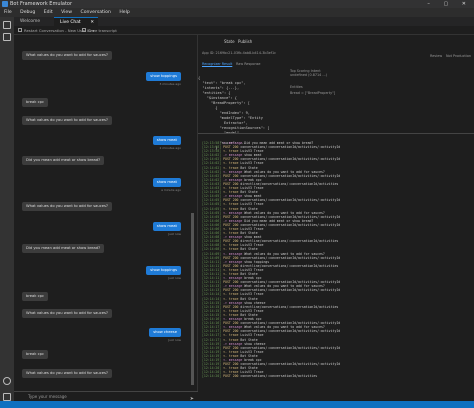 The height and width of the screenshot is (408, 474). I want to click on message-input: Type your message ➤, so click(106, 396).